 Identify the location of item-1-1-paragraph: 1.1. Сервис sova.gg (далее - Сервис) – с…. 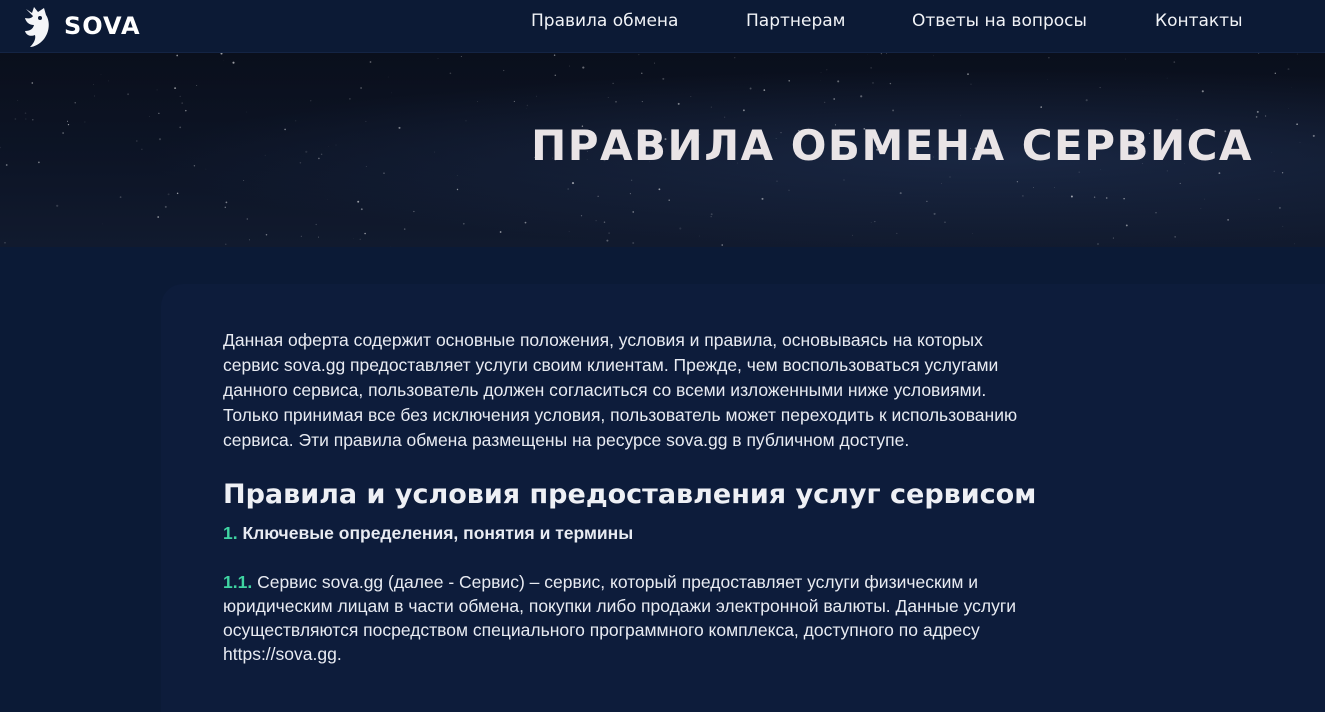
(623, 618).